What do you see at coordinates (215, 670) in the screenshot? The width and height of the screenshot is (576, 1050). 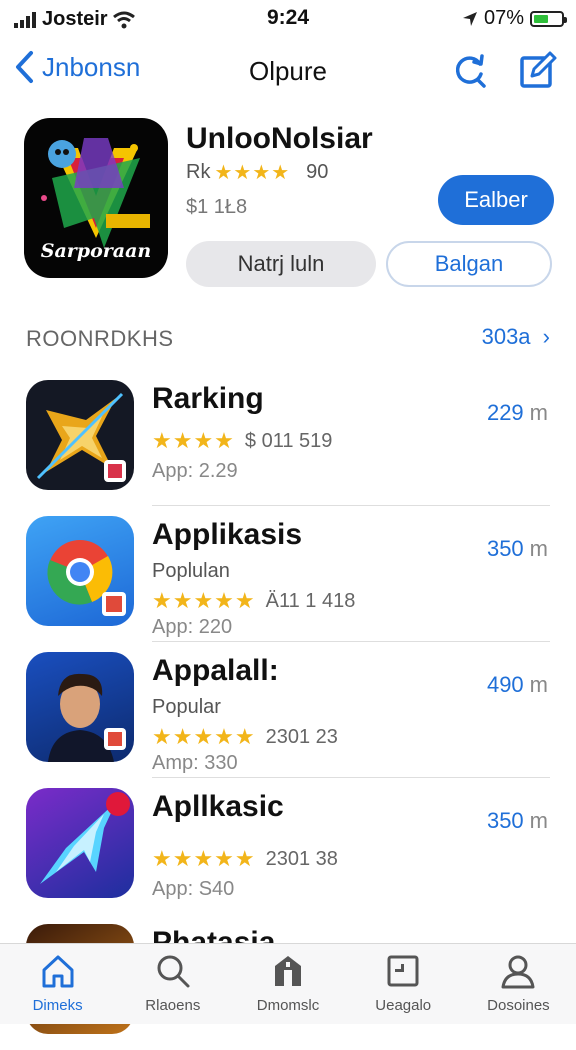 I see `app-name: Appalall:` at bounding box center [215, 670].